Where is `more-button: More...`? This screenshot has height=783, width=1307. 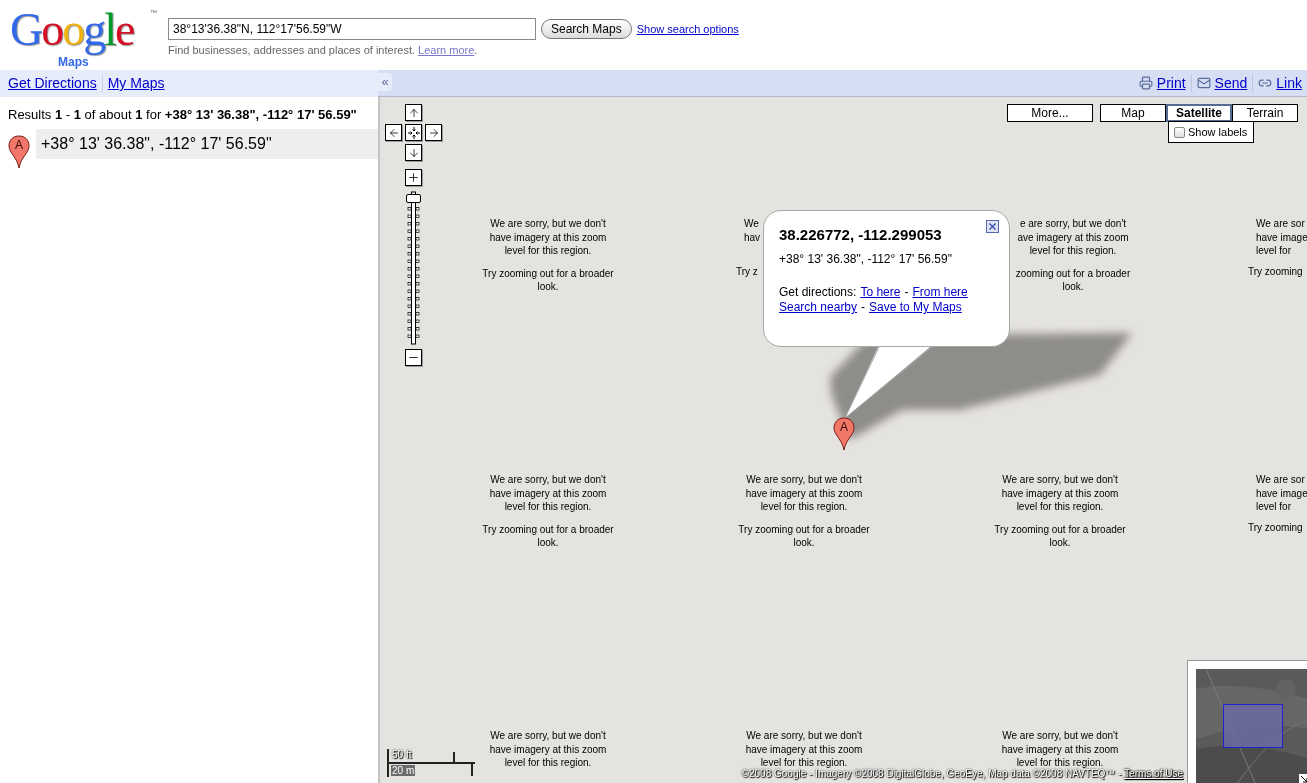 more-button: More... is located at coordinates (1050, 113).